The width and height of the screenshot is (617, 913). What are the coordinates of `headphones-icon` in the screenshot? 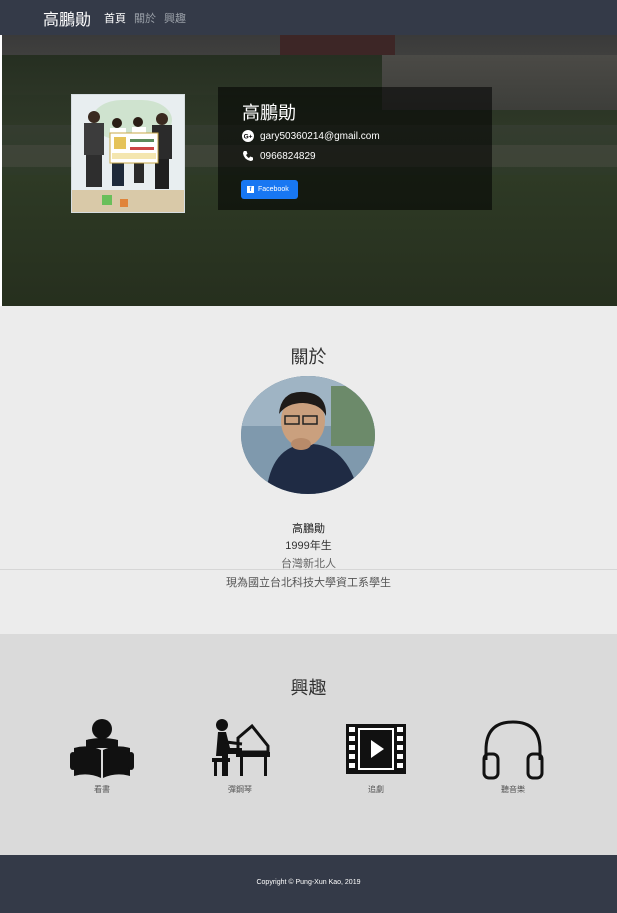 It's located at (513, 750).